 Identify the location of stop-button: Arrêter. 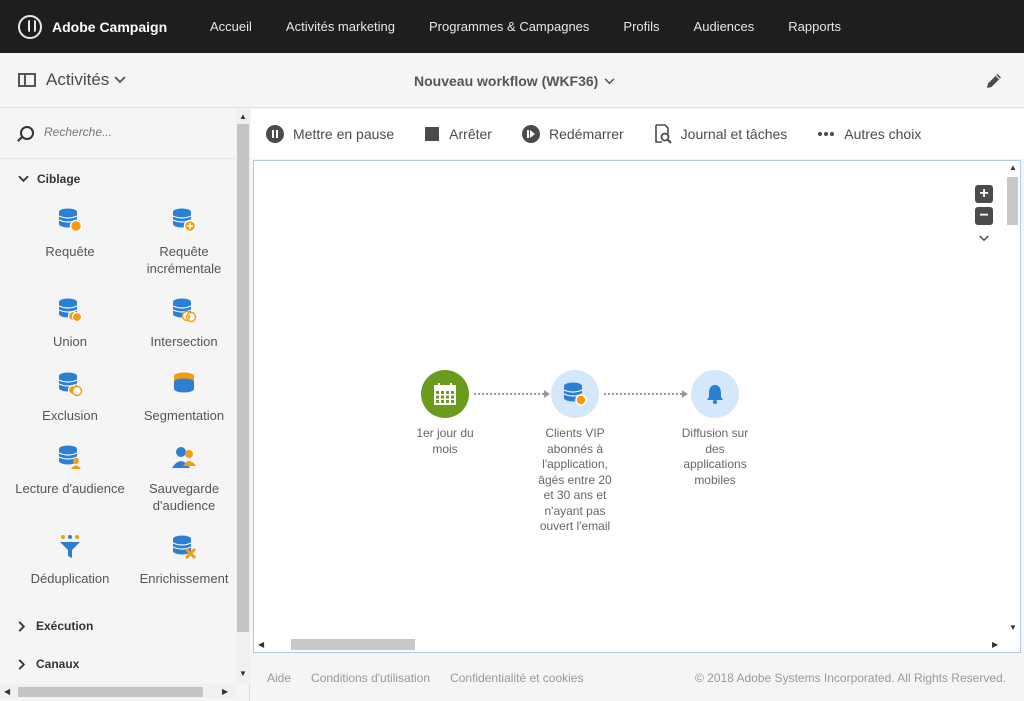
(458, 134).